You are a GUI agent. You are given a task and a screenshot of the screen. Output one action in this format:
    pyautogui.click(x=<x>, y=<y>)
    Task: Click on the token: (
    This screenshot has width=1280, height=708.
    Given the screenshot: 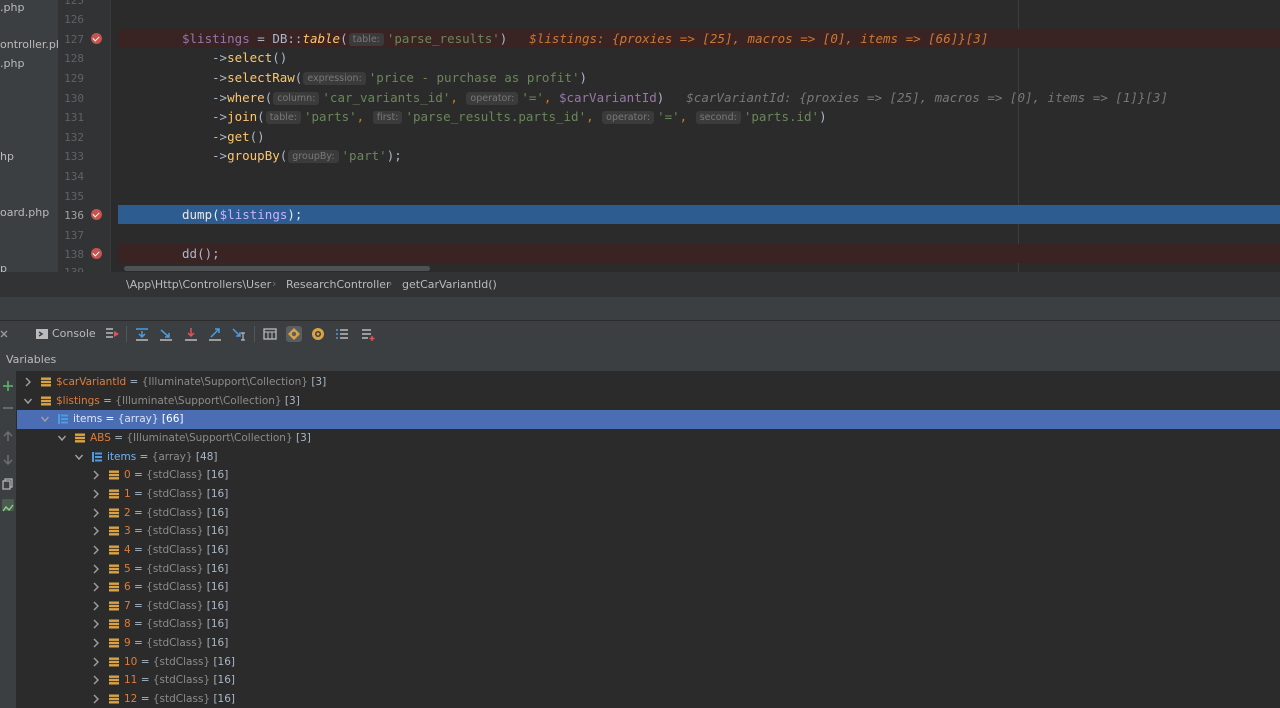 What is the action you would take?
    pyautogui.click(x=261, y=116)
    